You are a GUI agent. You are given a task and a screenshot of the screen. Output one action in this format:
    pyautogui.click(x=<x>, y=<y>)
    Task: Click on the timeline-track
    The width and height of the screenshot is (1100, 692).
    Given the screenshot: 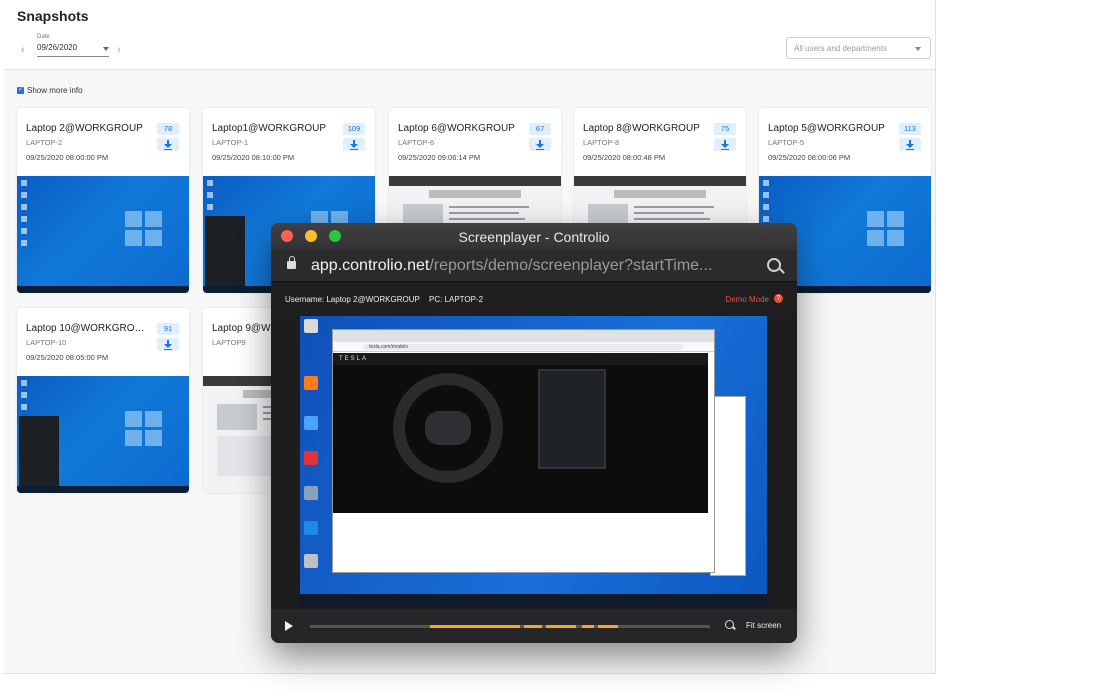 What is the action you would take?
    pyautogui.click(x=510, y=626)
    